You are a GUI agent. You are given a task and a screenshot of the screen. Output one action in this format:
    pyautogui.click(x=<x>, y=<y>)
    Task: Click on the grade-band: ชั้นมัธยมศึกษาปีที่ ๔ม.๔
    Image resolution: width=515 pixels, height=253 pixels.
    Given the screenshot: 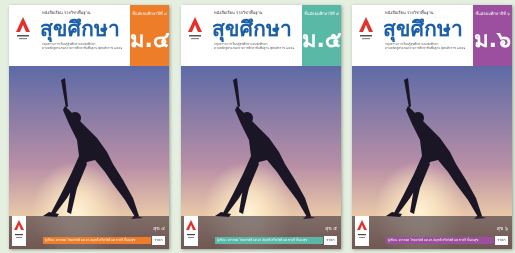 What is the action you would take?
    pyautogui.click(x=149, y=35)
    